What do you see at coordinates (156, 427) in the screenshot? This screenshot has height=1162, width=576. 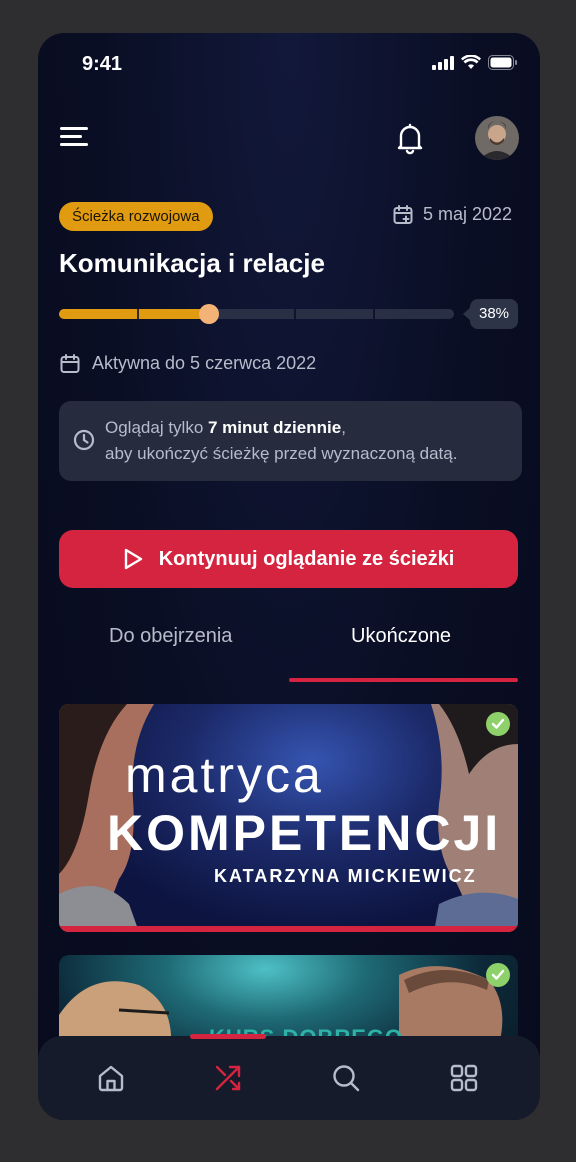 I see `tip-prefix: Oglądaj tylko` at bounding box center [156, 427].